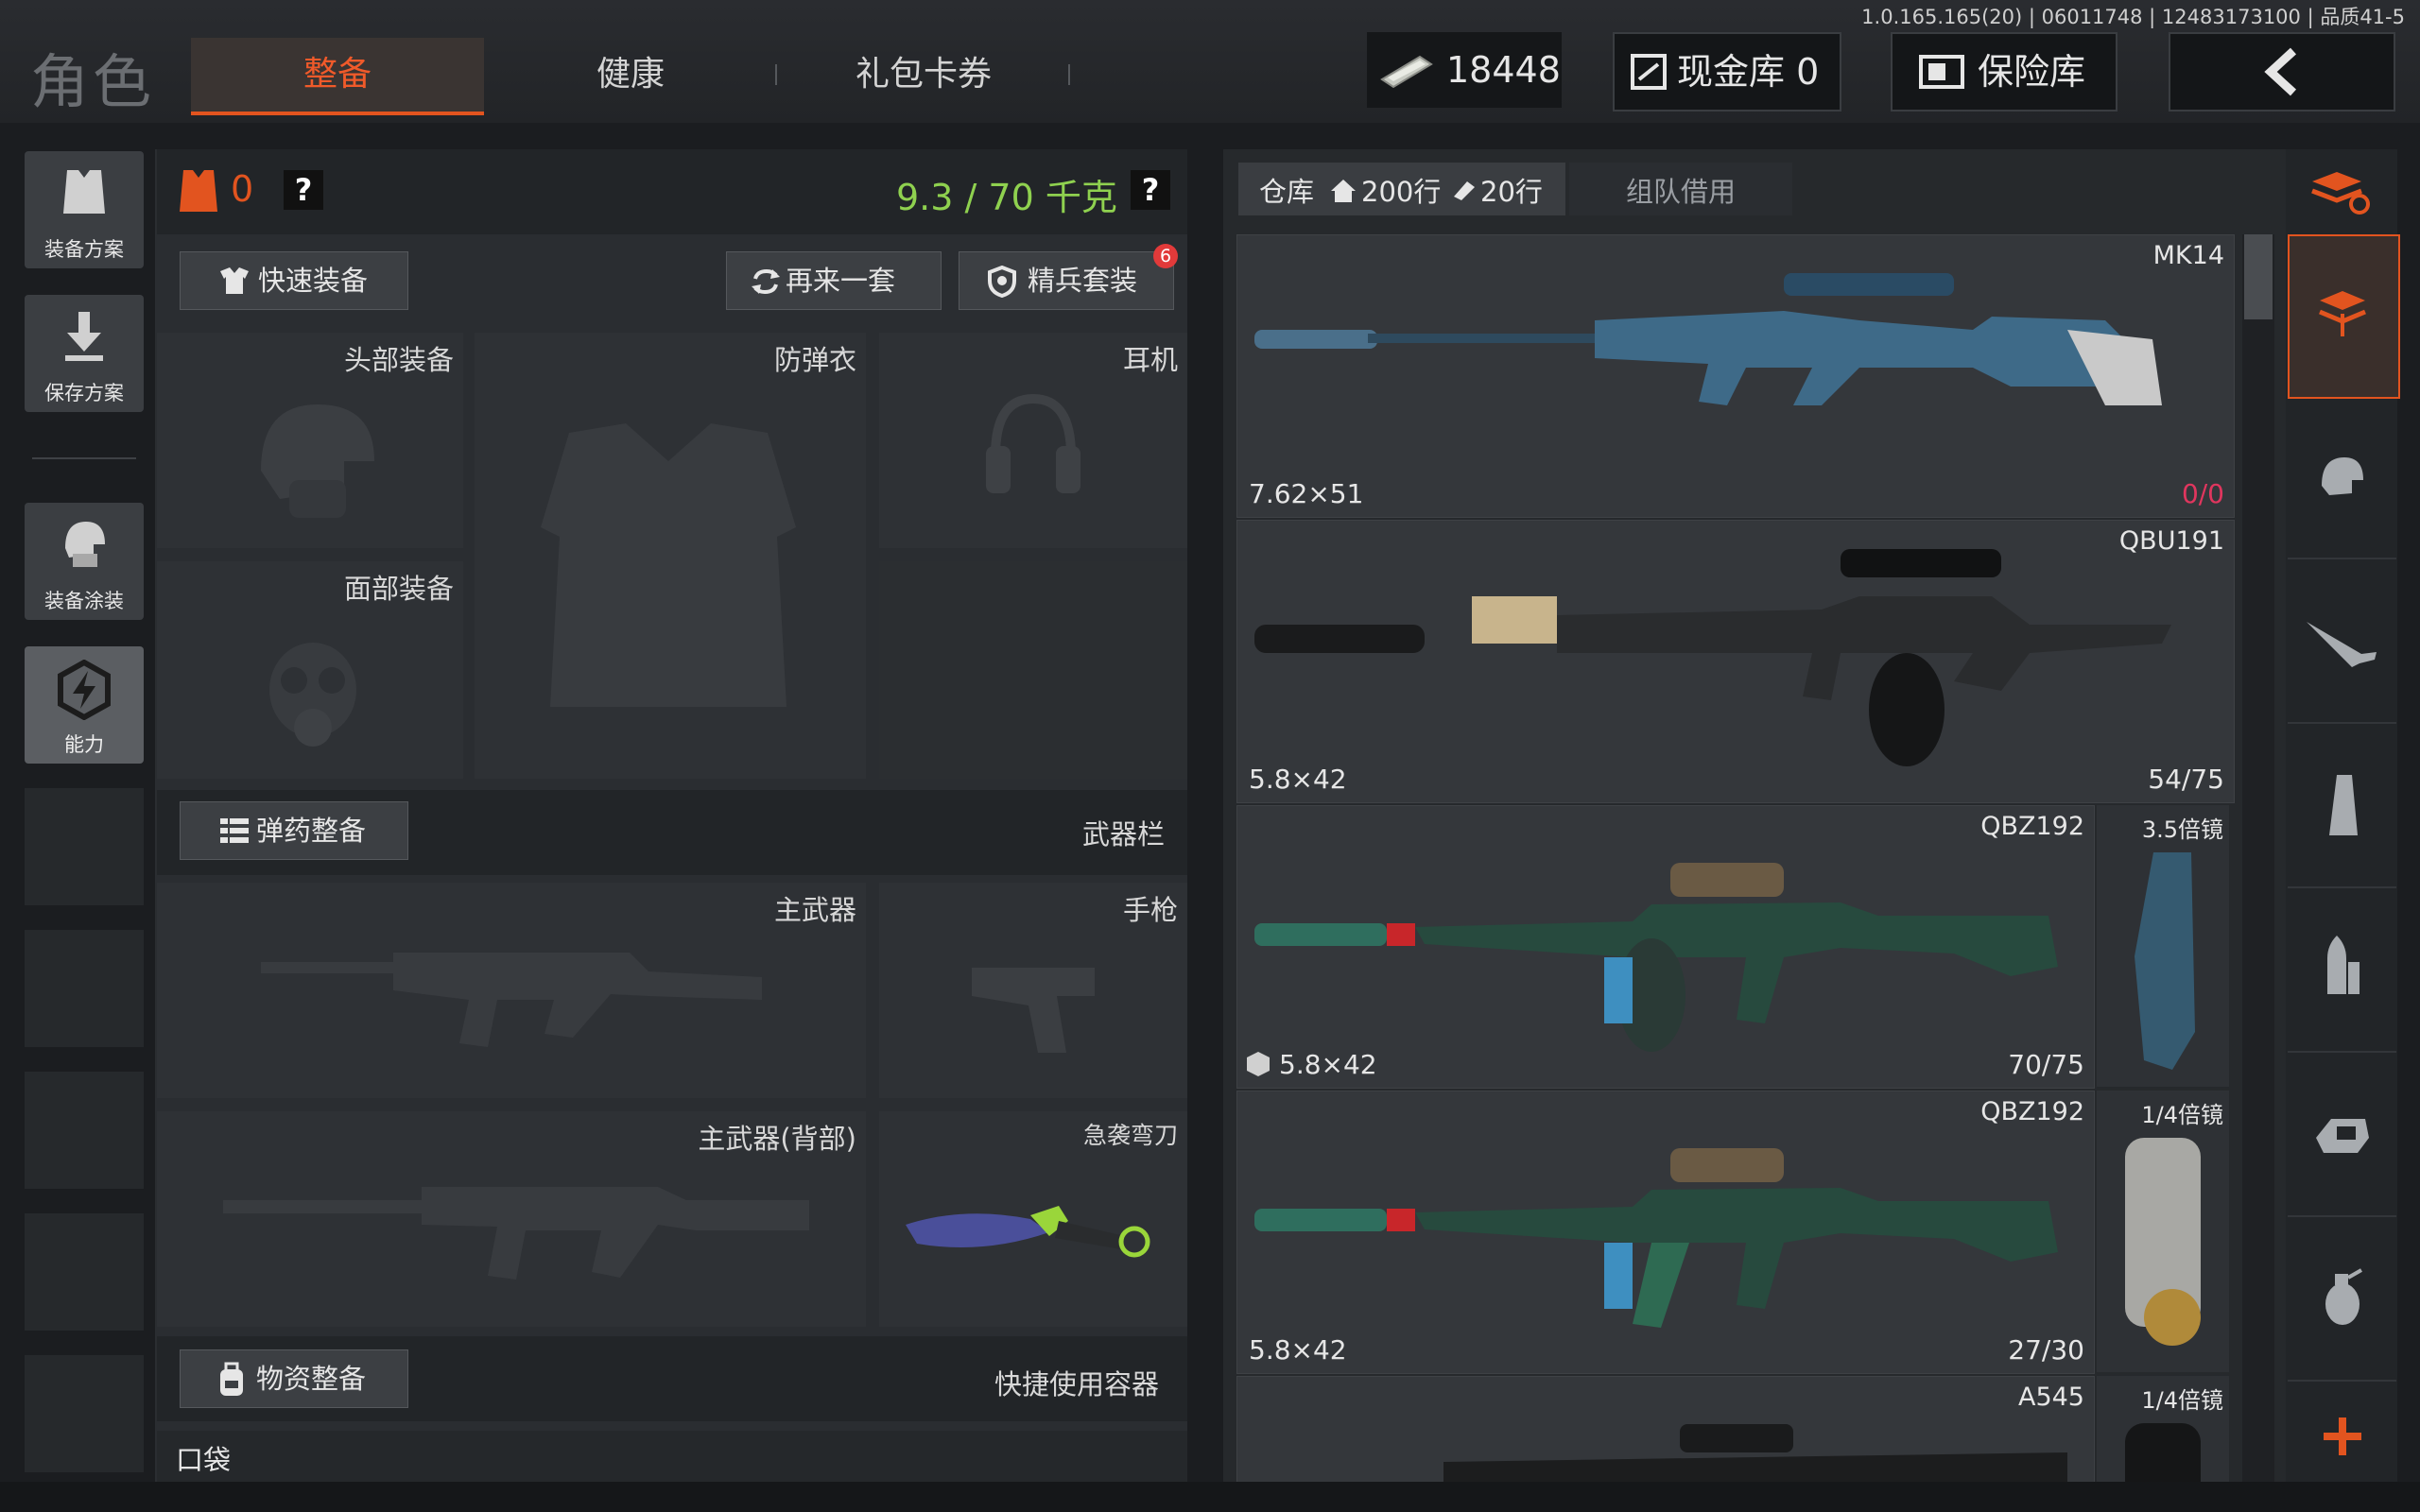  I want to click on page-title: 角色, so click(93, 81).